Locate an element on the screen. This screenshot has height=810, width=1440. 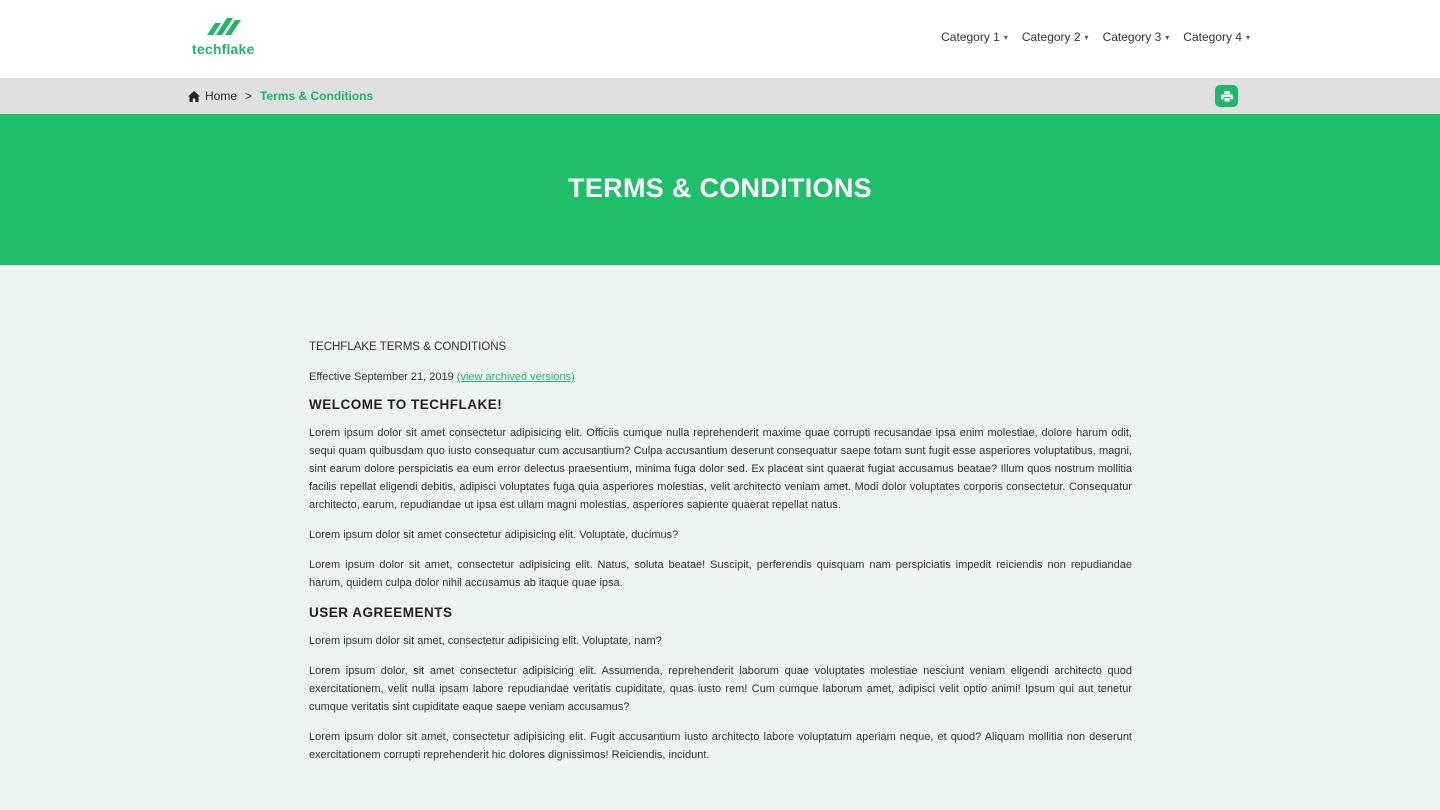
effective-date-text: Effective September 21, 2019 is located at coordinates (383, 377).